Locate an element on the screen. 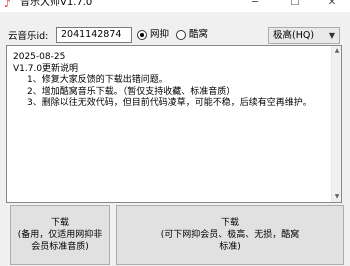  download-backup-desc: (备用，仅适用网抑非 is located at coordinates (60, 235).